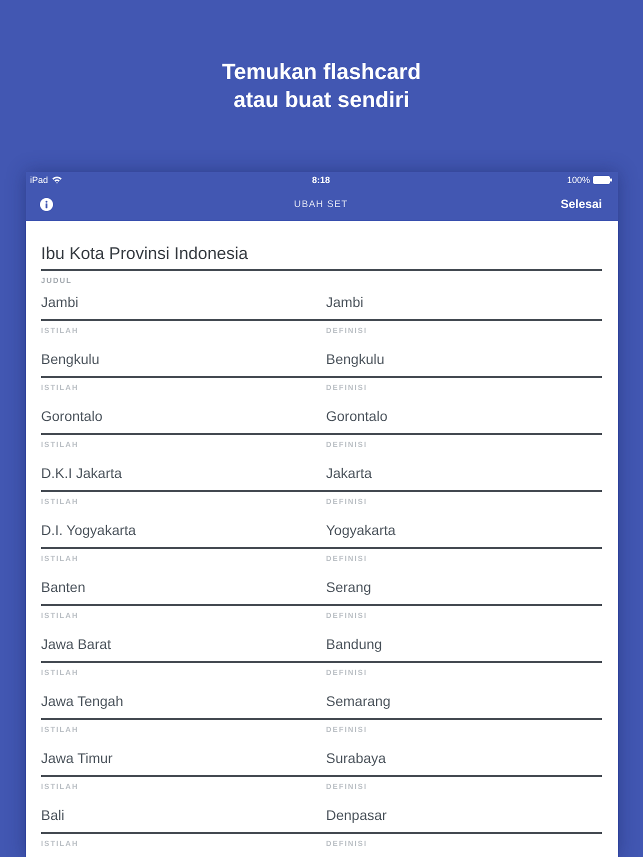 The width and height of the screenshot is (643, 857). I want to click on definition-field: Gorontalo, so click(464, 416).